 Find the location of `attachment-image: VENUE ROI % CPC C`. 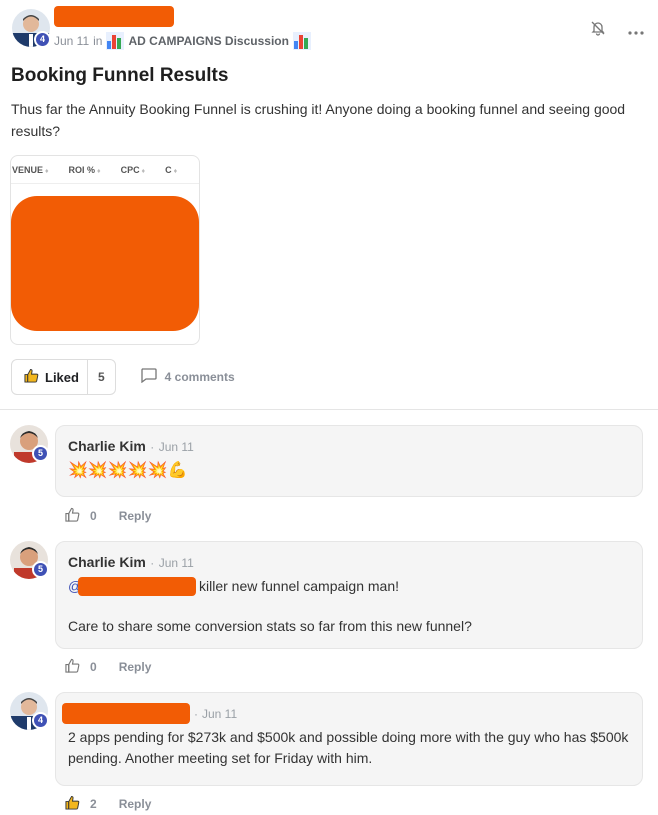

attachment-image: VENUE ROI % CPC C is located at coordinates (105, 250).